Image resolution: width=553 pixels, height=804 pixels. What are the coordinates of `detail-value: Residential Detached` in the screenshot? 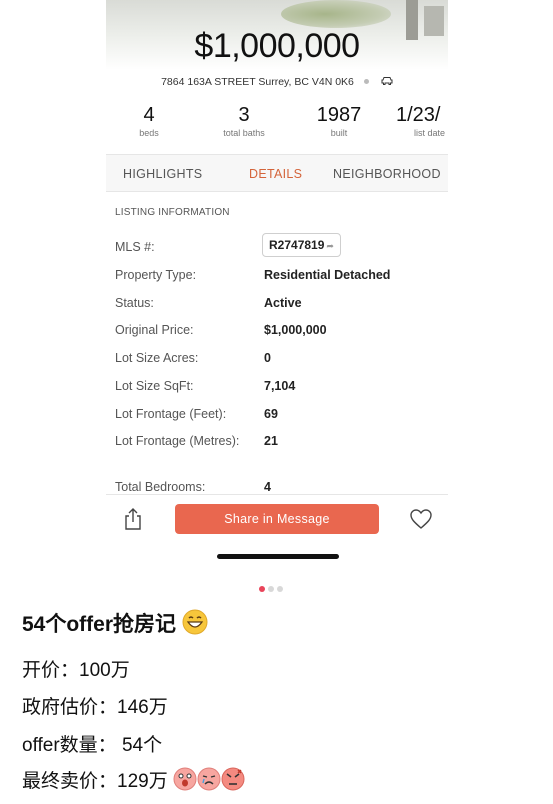 It's located at (327, 275).